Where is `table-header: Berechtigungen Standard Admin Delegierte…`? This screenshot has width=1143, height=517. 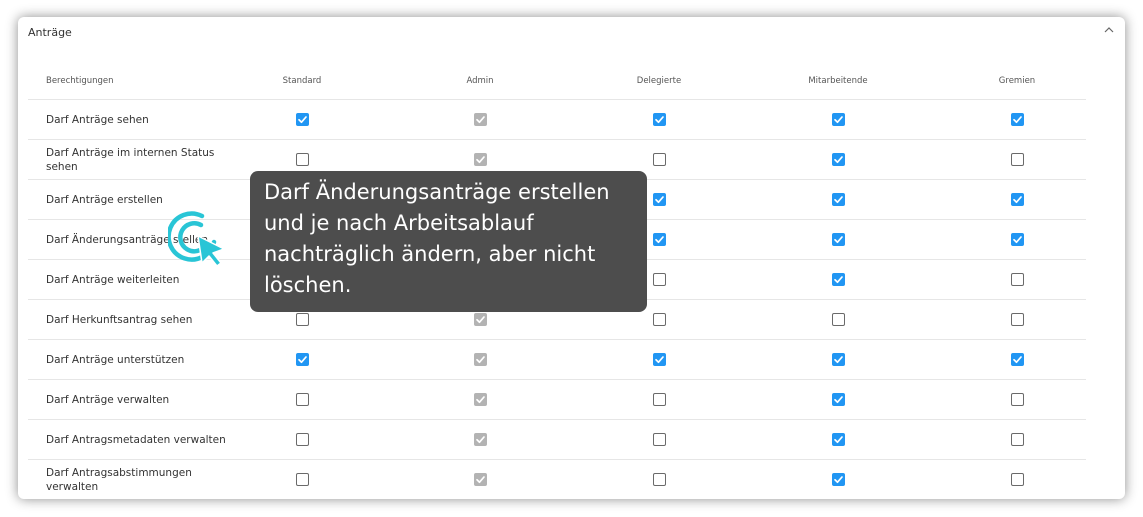 table-header: Berechtigungen Standard Admin Delegierte… is located at coordinates (557, 81).